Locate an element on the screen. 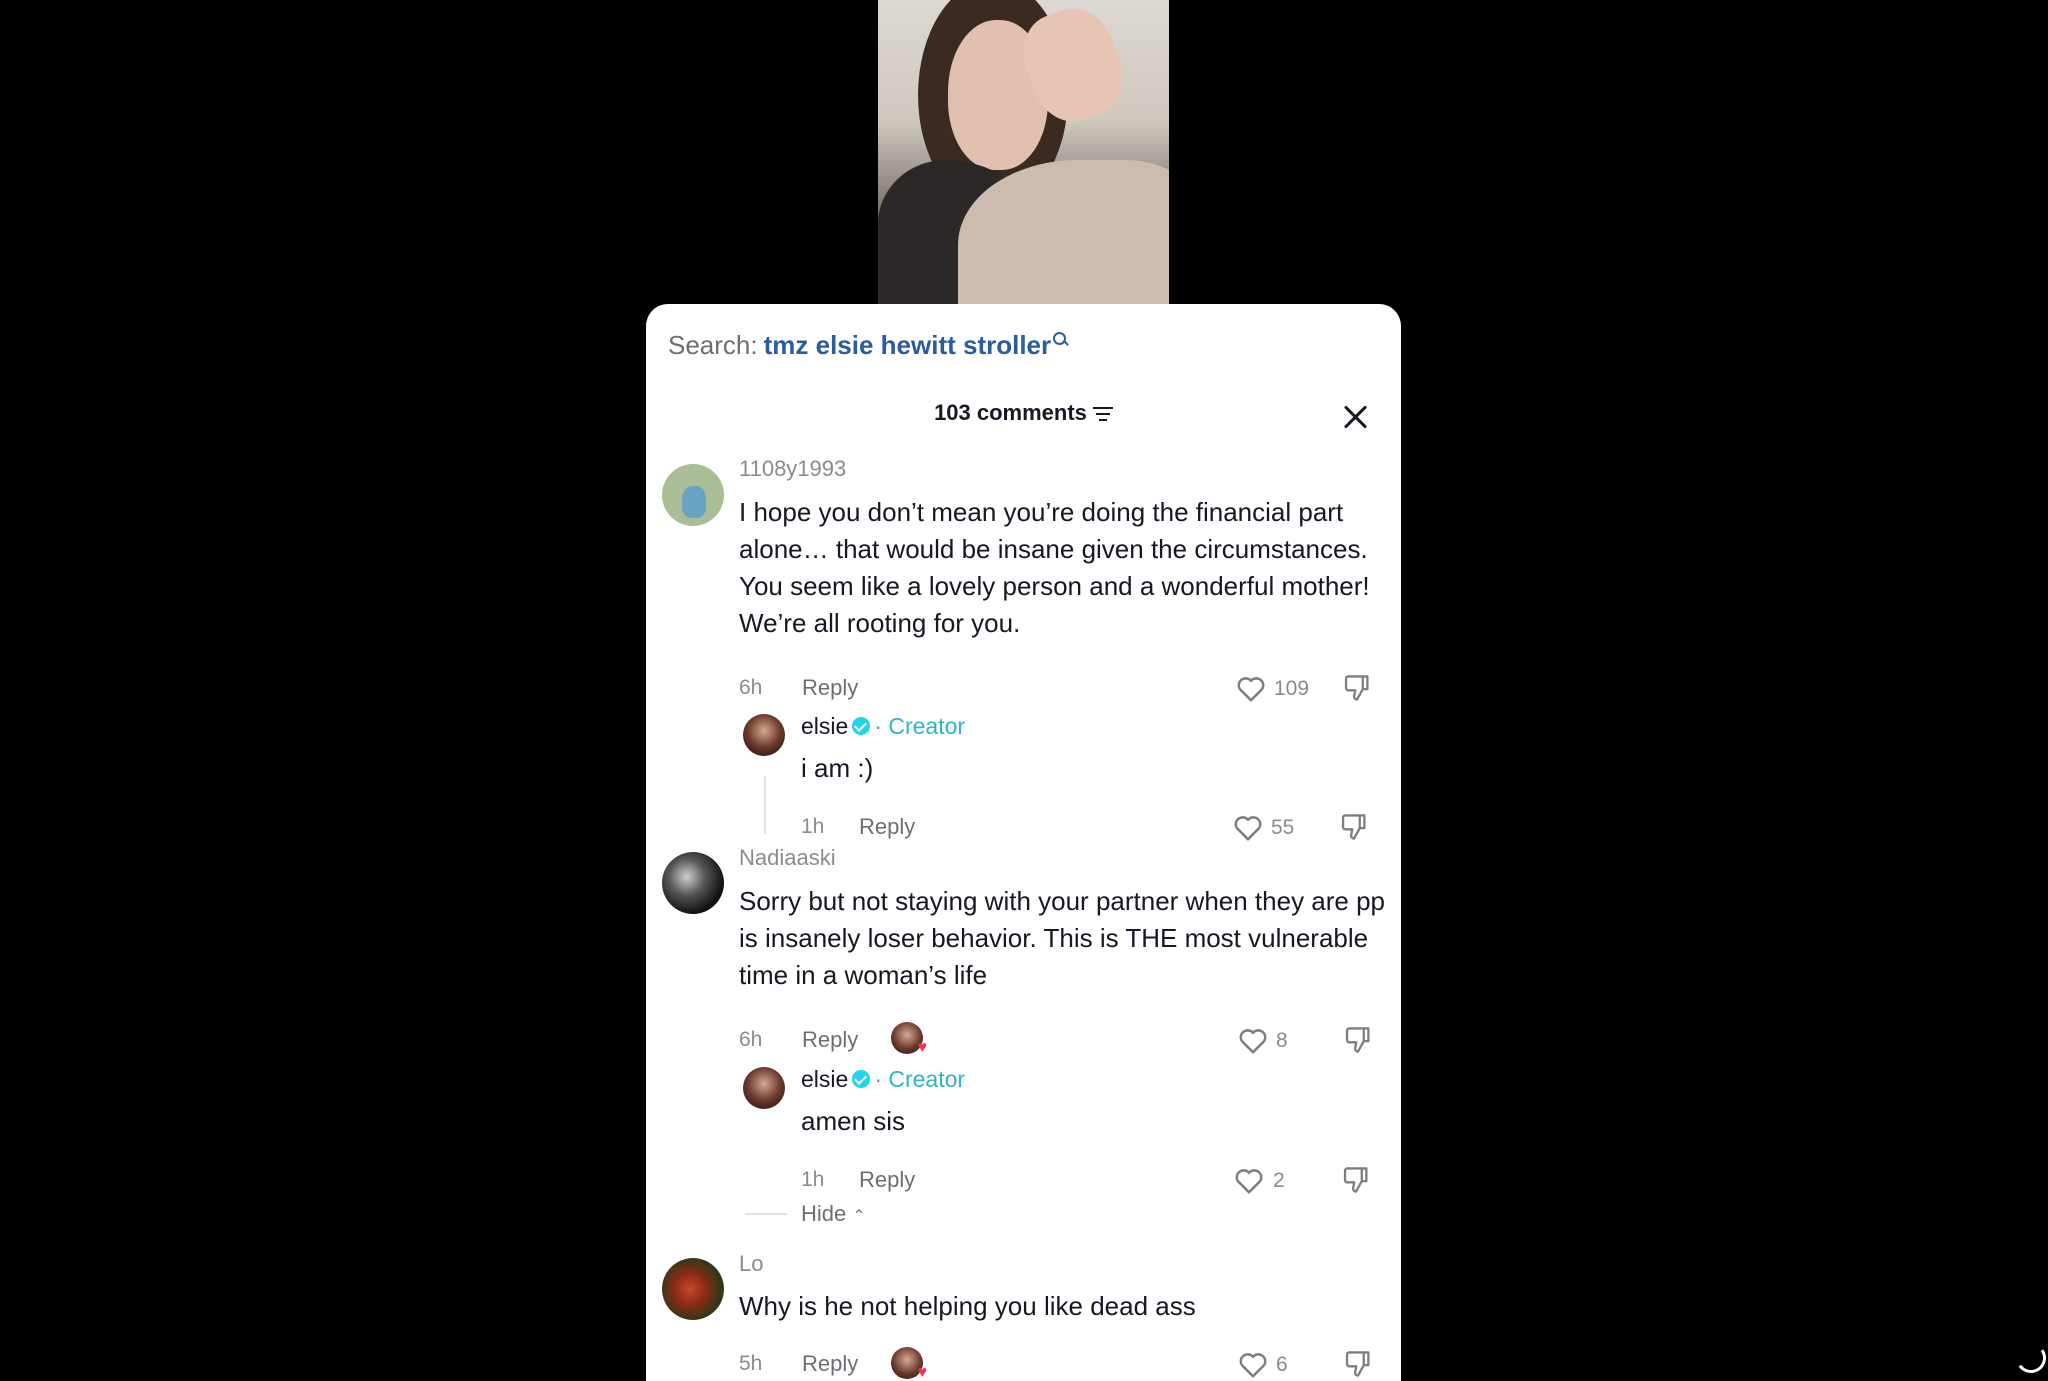 The image size is (2048, 1381). comment-username: 1108y1993 is located at coordinates (792, 469).